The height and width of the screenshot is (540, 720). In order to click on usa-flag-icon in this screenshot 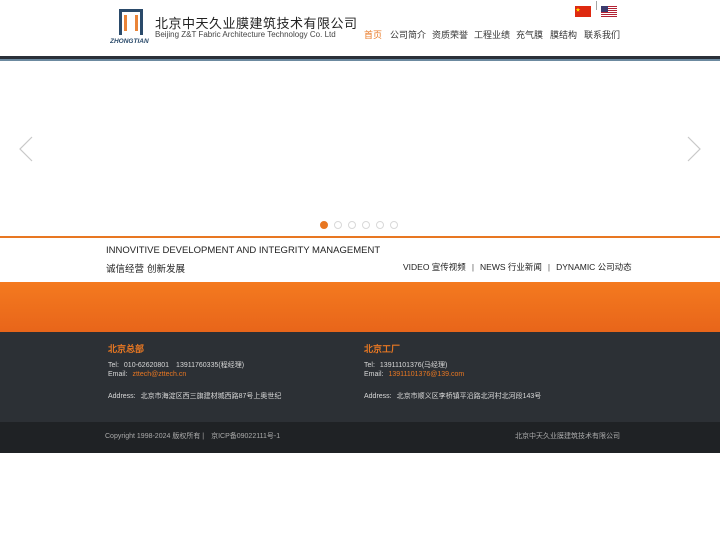, I will do `click(609, 9)`.